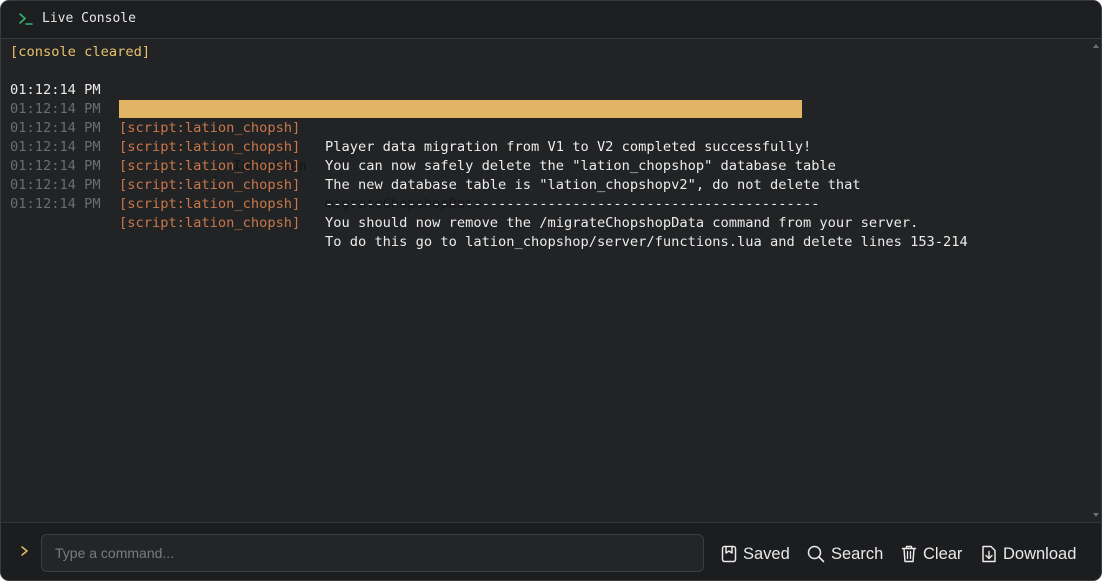  Describe the element at coordinates (24, 551) in the screenshot. I see `prompt-chevron-icon` at that location.